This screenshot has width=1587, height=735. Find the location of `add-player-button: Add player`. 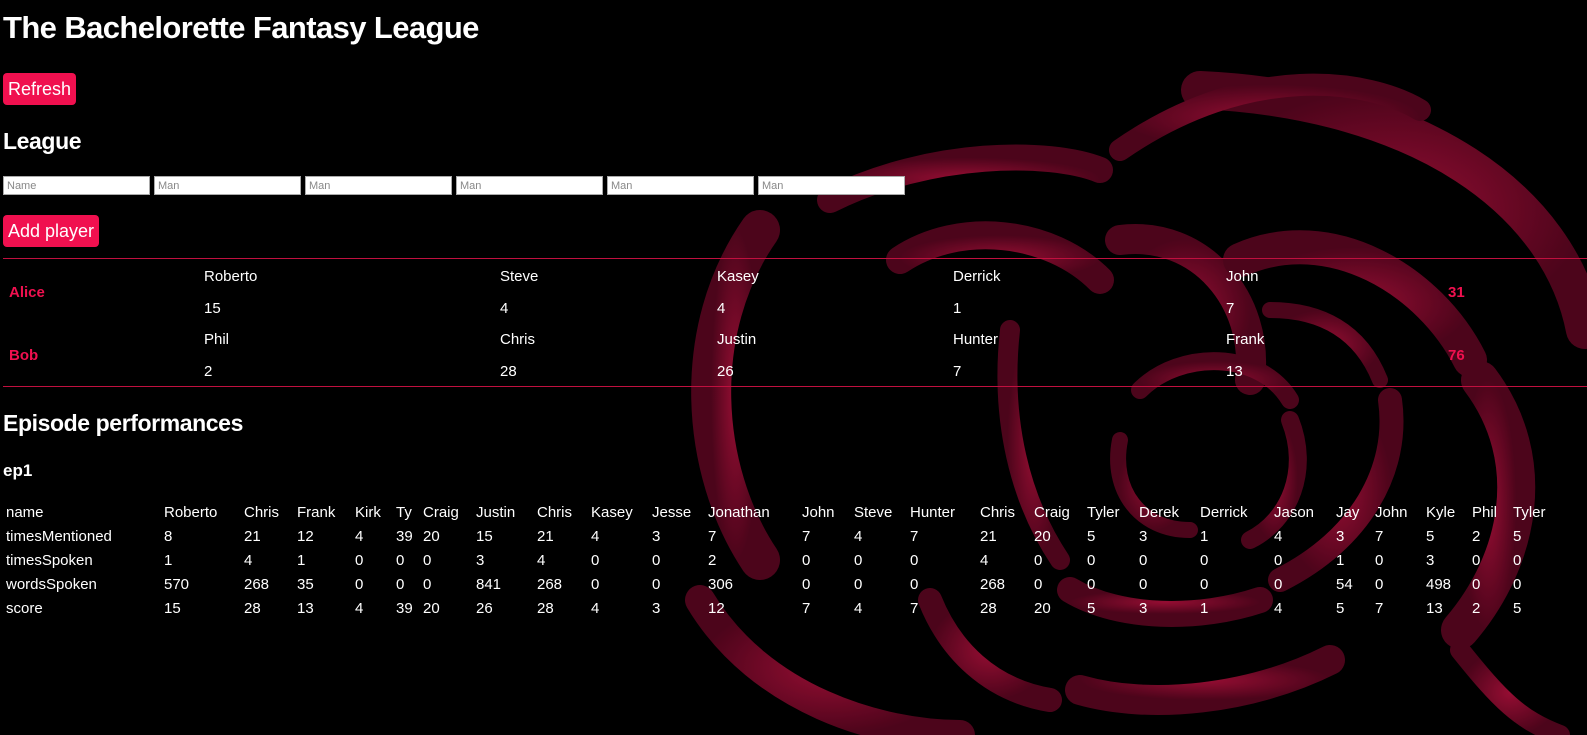

add-player-button: Add player is located at coordinates (51, 231).